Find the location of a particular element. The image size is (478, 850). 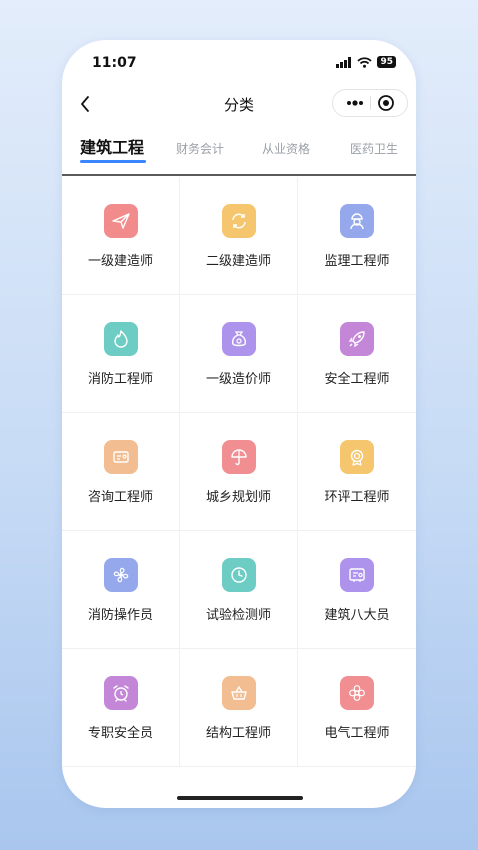

grid-item-safety-engineer: 安全工程师 is located at coordinates (357, 354).